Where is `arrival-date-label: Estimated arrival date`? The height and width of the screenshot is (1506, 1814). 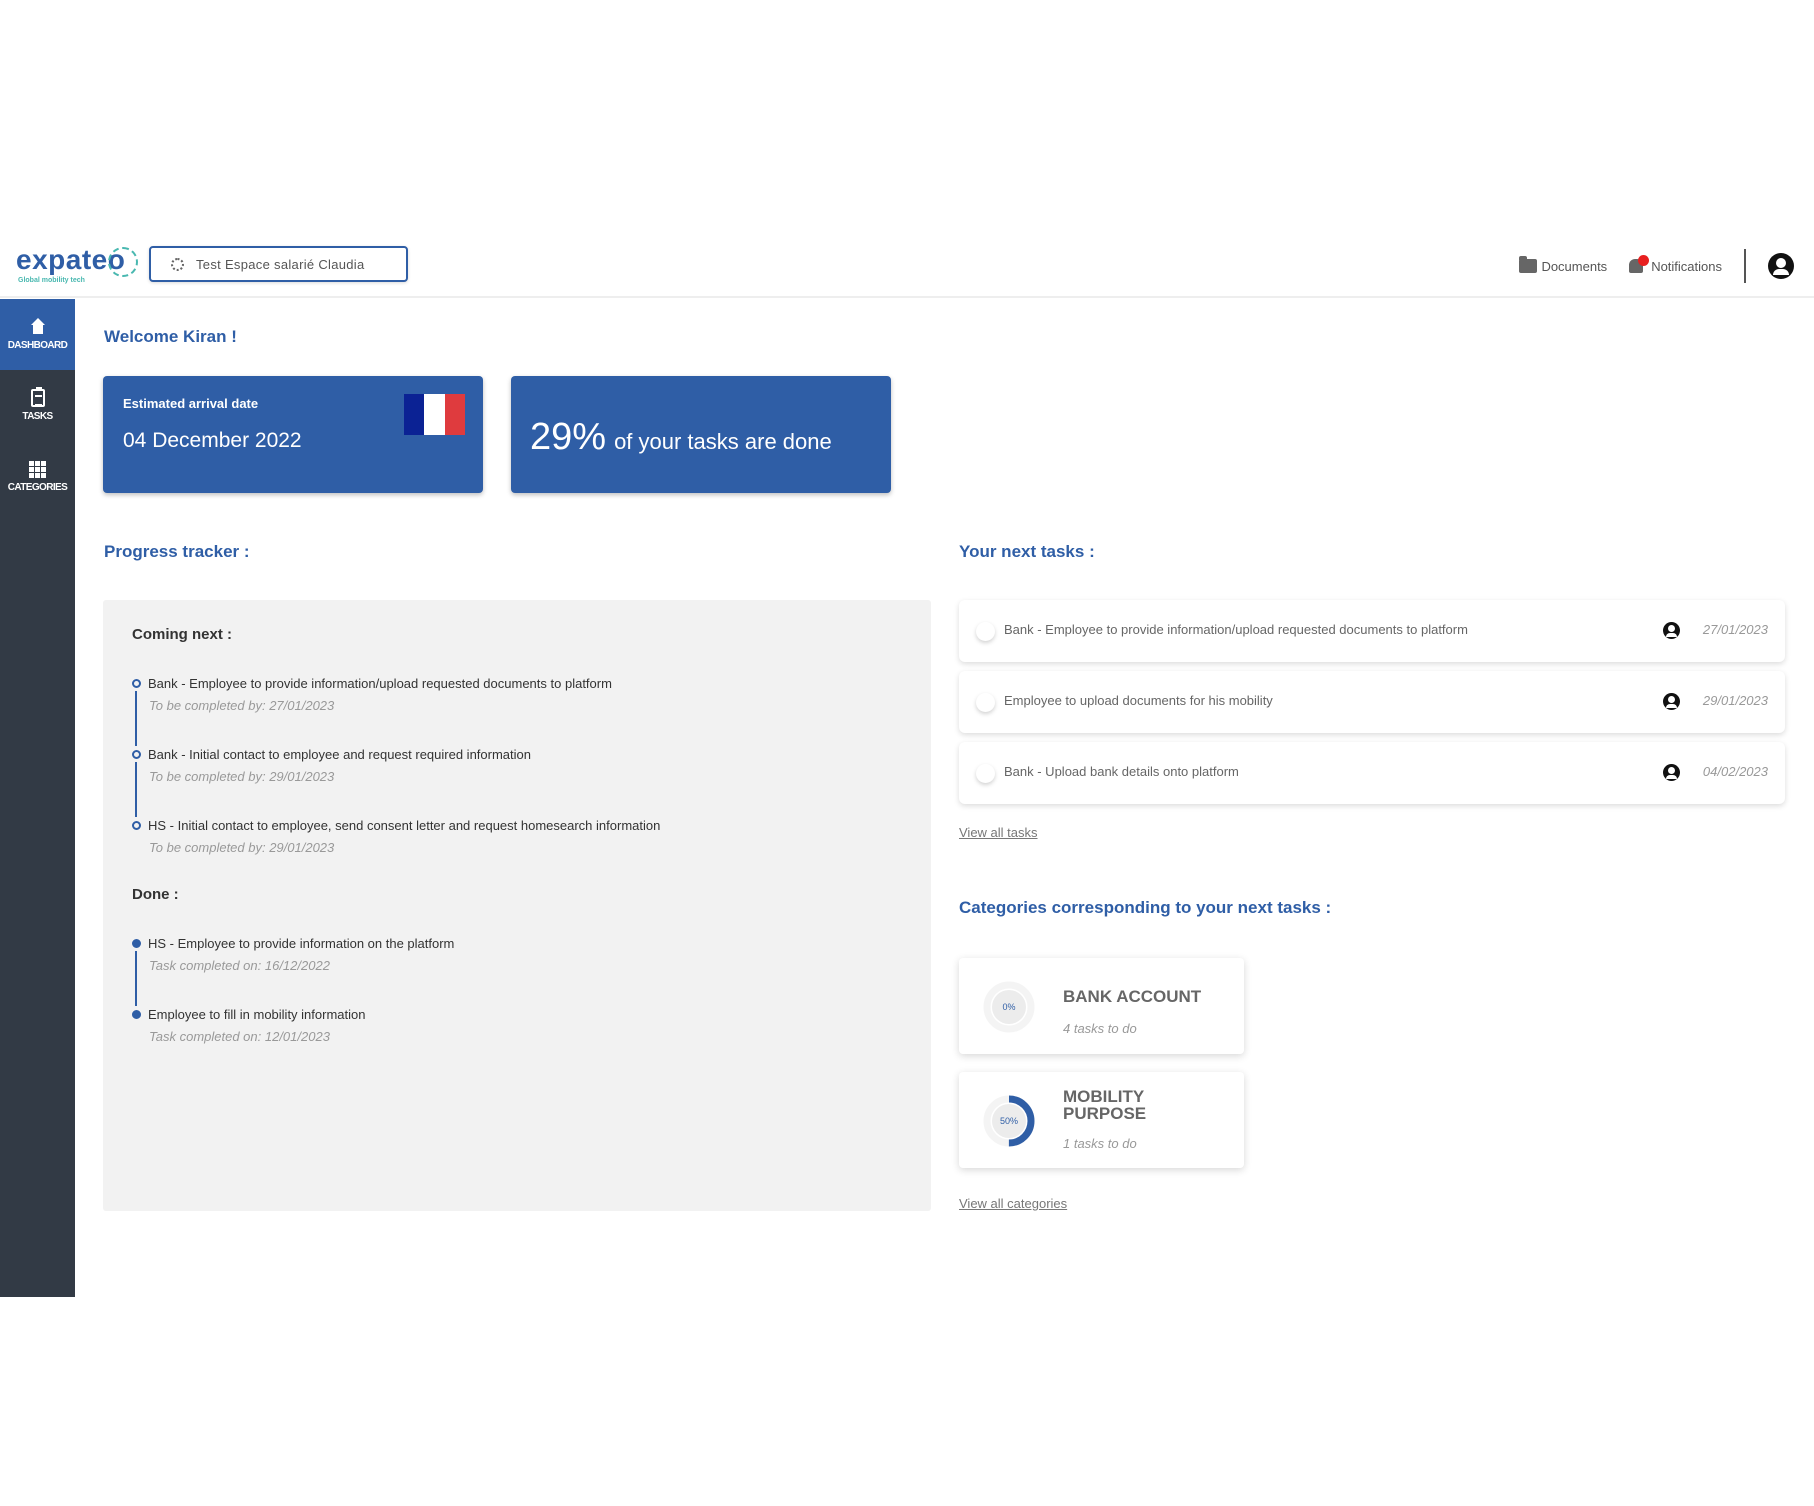 arrival-date-label: Estimated arrival date is located at coordinates (191, 403).